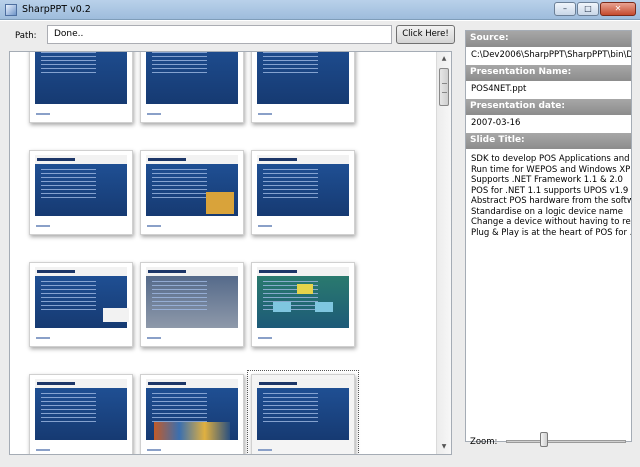 This screenshot has height=467, width=640. What do you see at coordinates (548, 39) in the screenshot?
I see `source-header: Source:` at bounding box center [548, 39].